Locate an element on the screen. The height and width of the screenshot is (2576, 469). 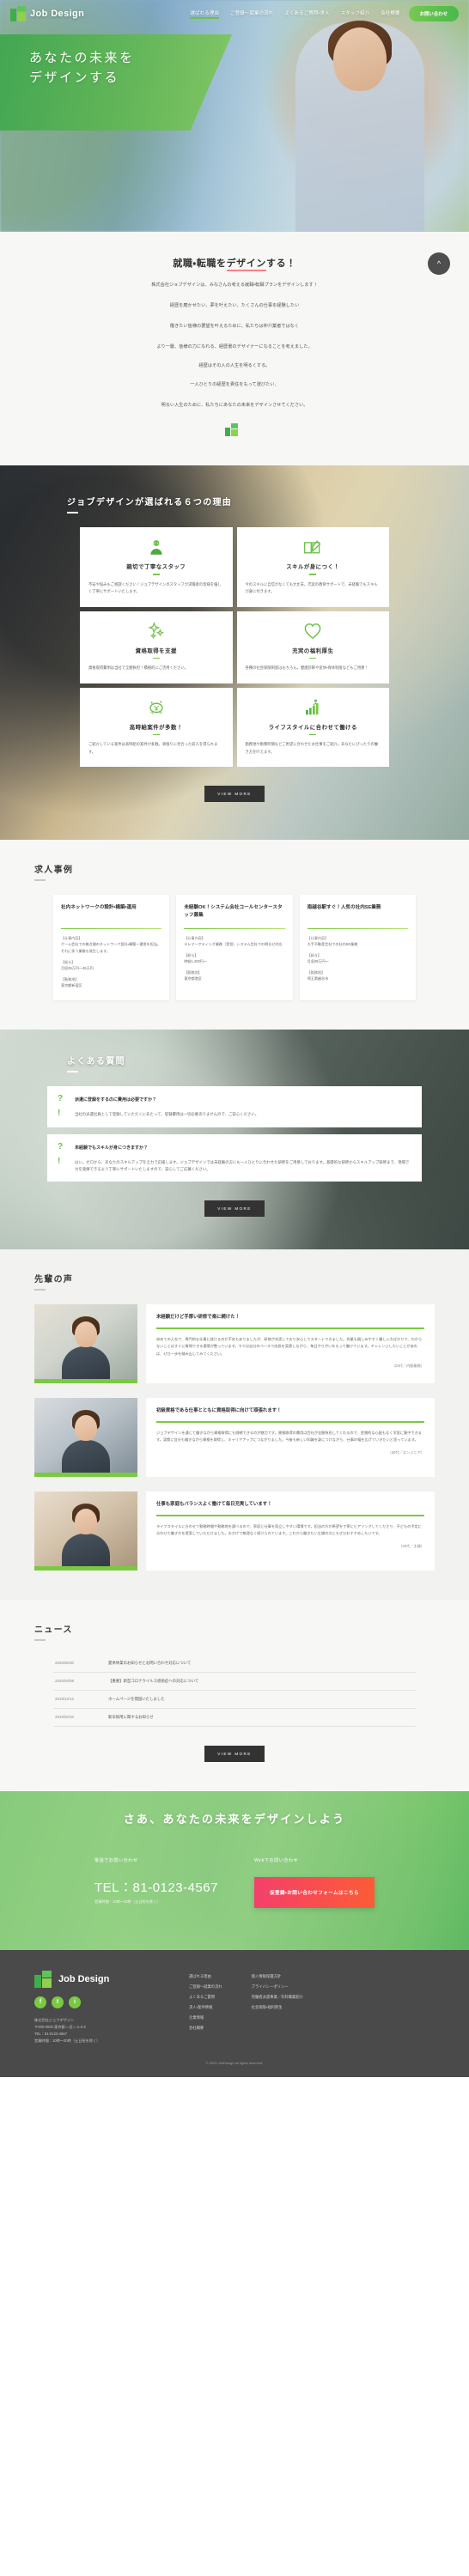
instagram-icon: i is located at coordinates (75, 2002).